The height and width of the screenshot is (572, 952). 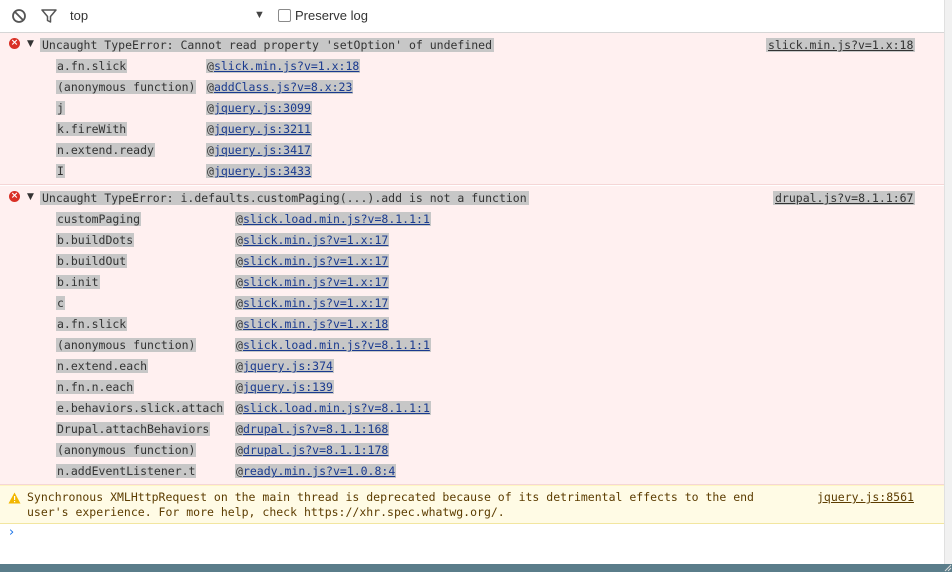 I want to click on stack-frame-location: @jquery.js:3099, so click(x=259, y=108).